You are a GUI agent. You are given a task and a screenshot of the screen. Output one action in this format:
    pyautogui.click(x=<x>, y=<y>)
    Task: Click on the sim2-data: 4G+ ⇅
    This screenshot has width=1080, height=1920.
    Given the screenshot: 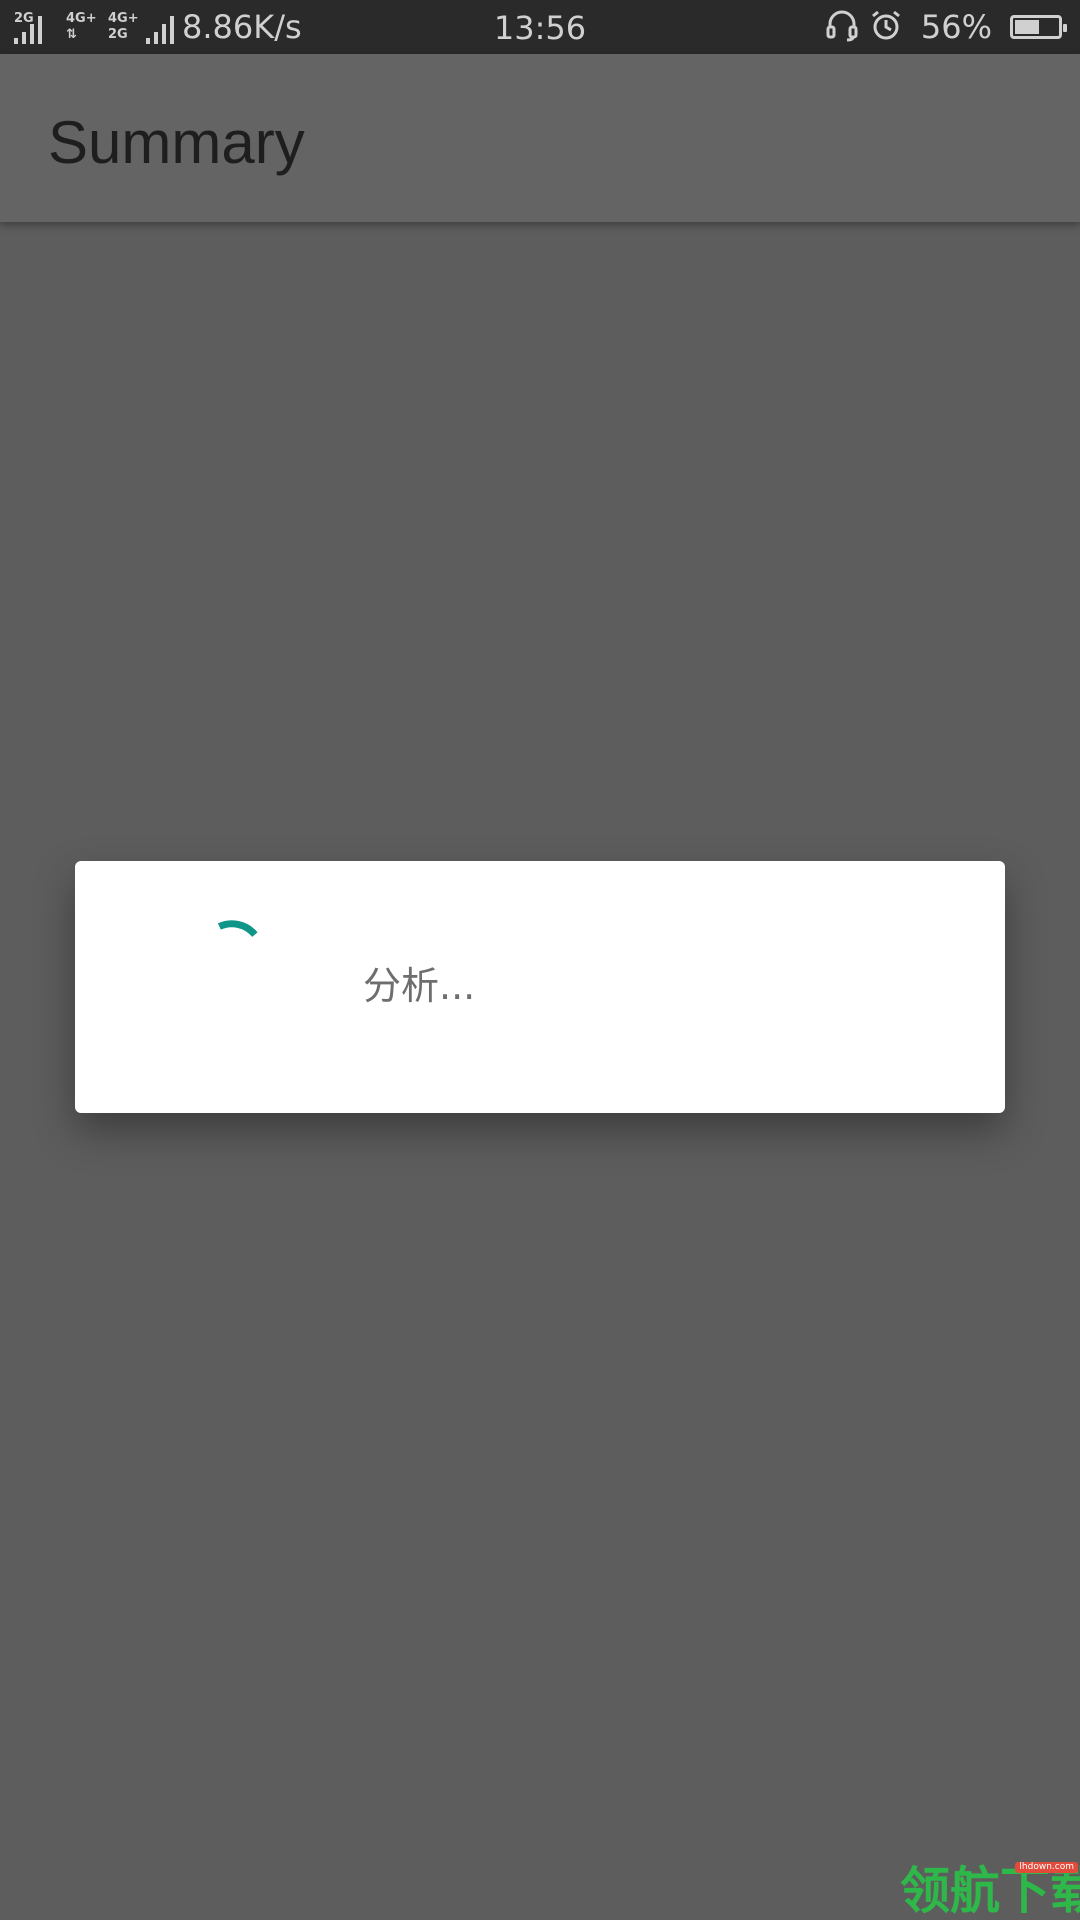 What is the action you would take?
    pyautogui.click(x=83, y=27)
    